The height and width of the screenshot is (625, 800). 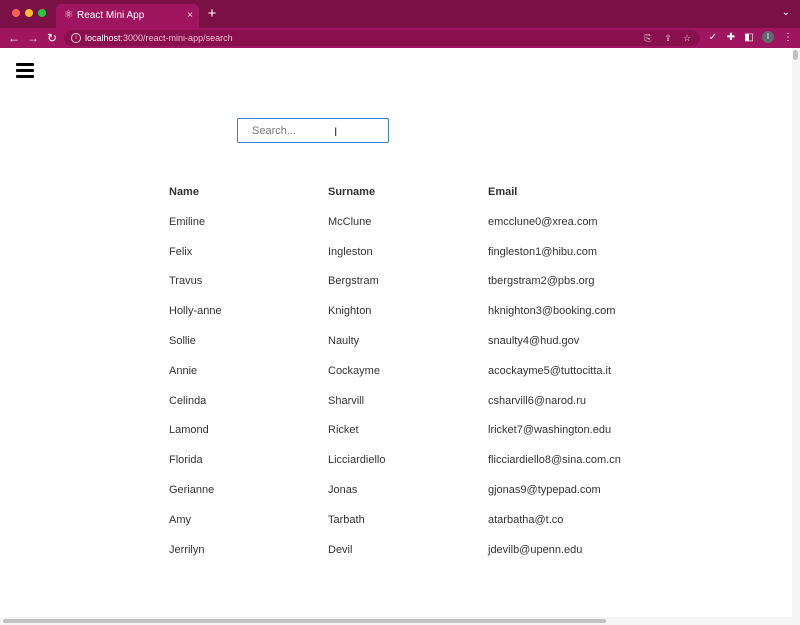 What do you see at coordinates (543, 221) in the screenshot?
I see `cell-email: emcclune0@xrea.com` at bounding box center [543, 221].